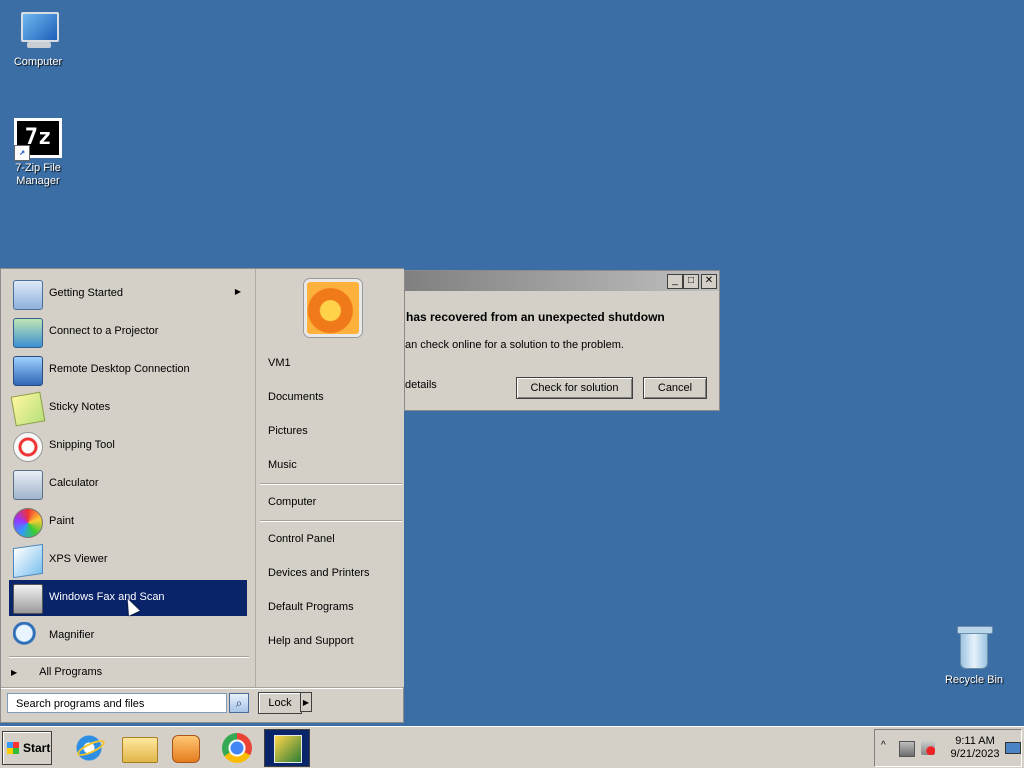 This screenshot has width=1024, height=768. I want to click on magnifier-icon, so click(27, 636).